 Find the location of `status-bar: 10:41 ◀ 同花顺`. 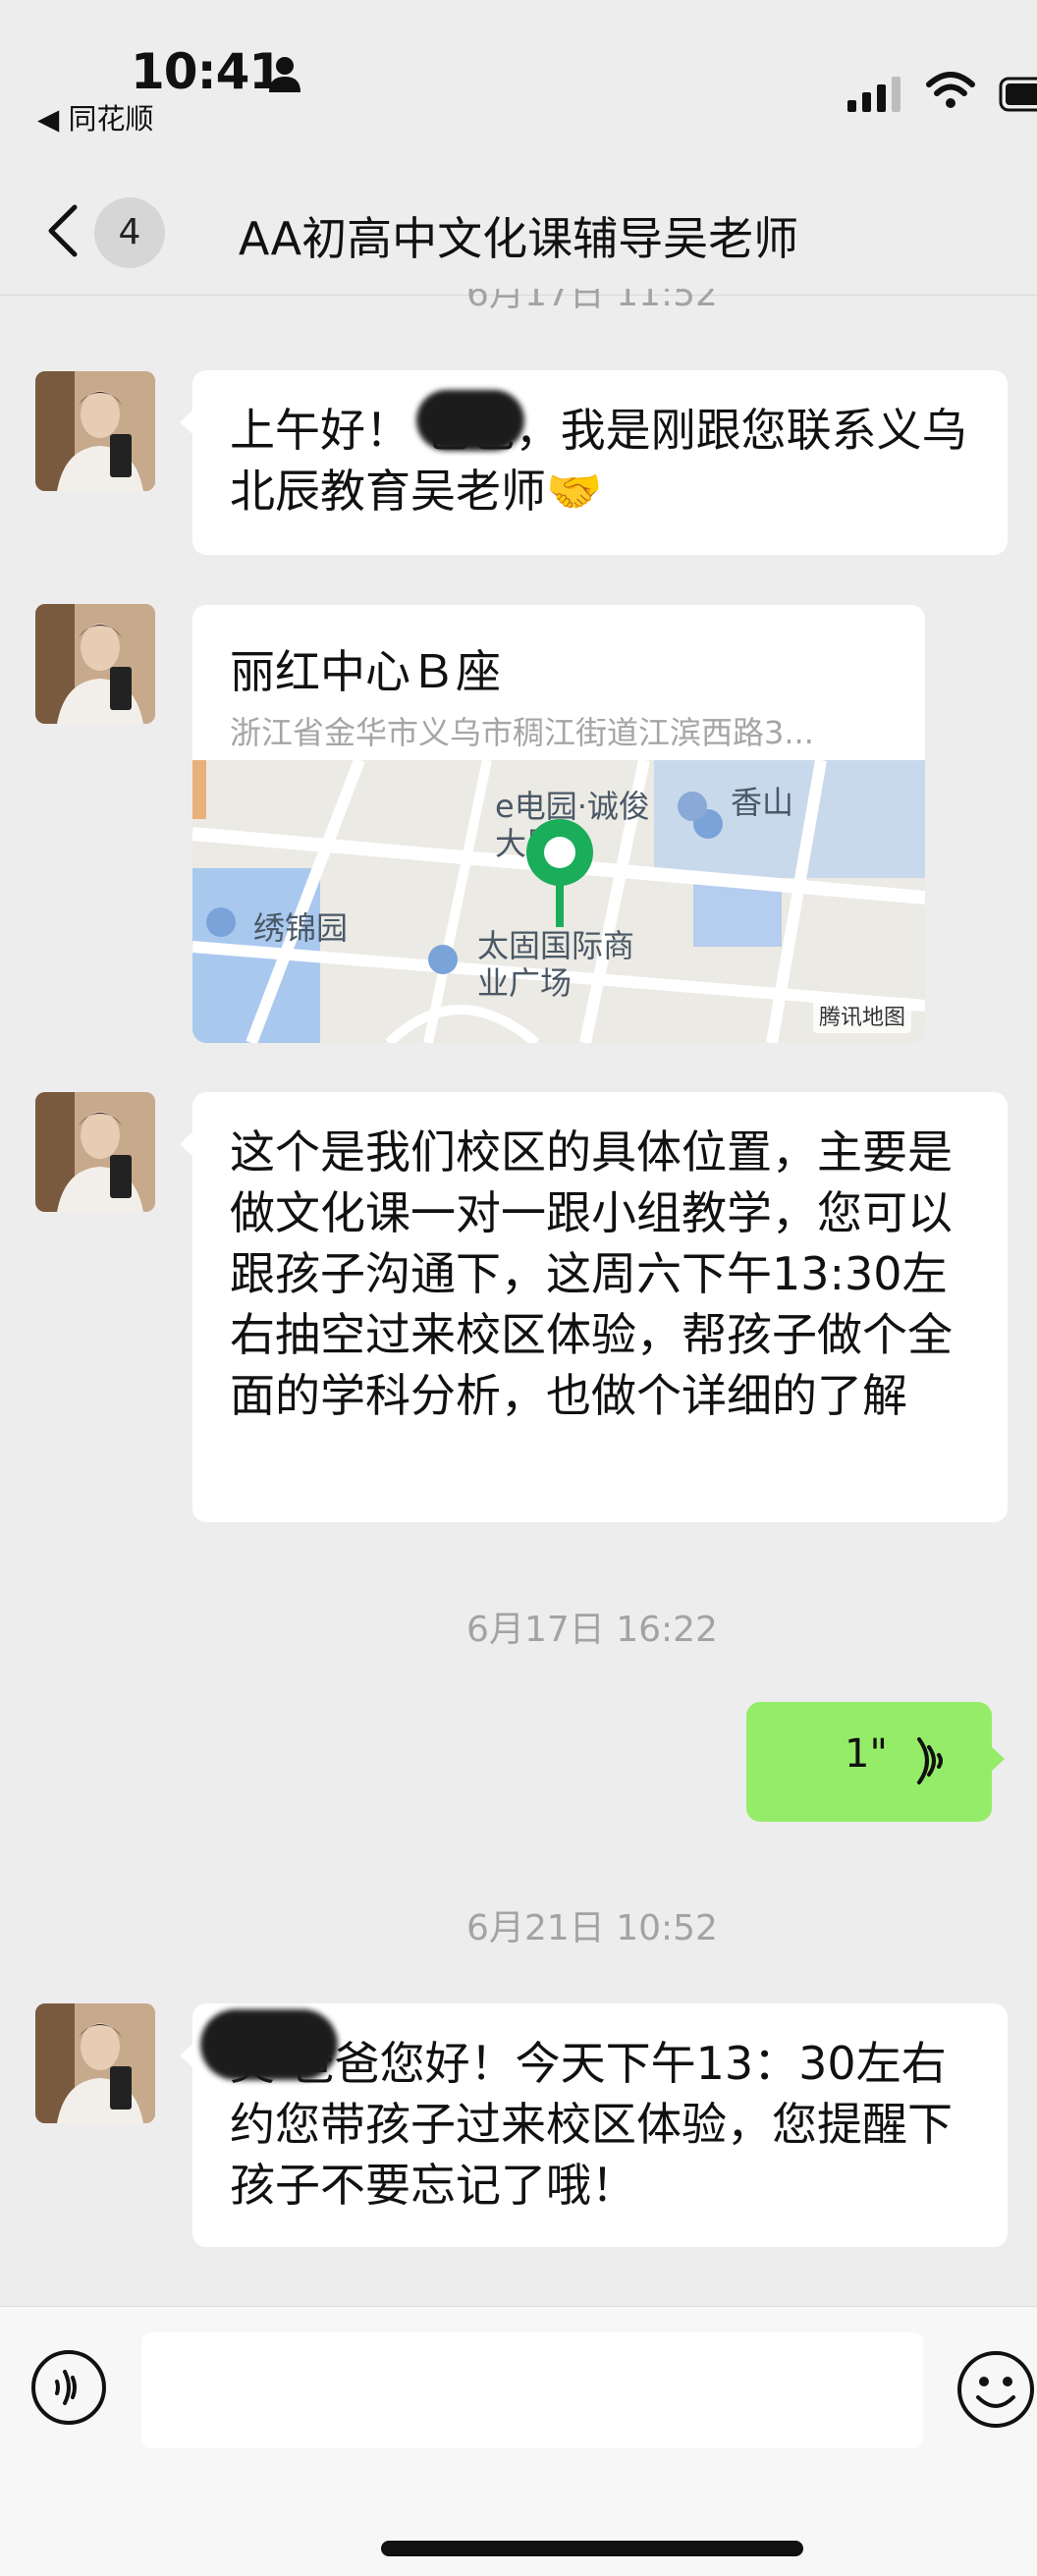

status-bar: 10:41 ◀ 同花顺 is located at coordinates (518, 73).